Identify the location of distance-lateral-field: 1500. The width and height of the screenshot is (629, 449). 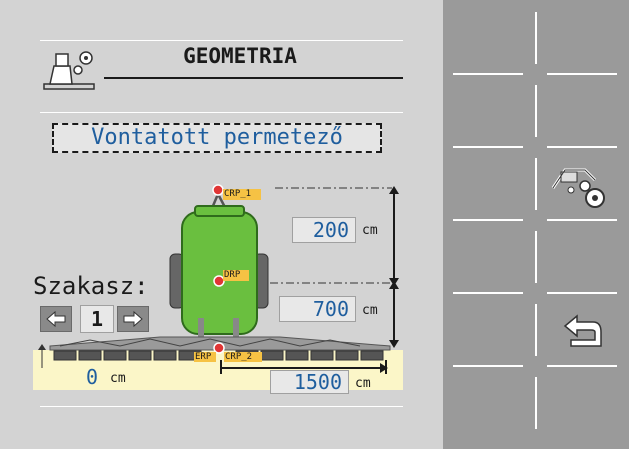
(309, 382).